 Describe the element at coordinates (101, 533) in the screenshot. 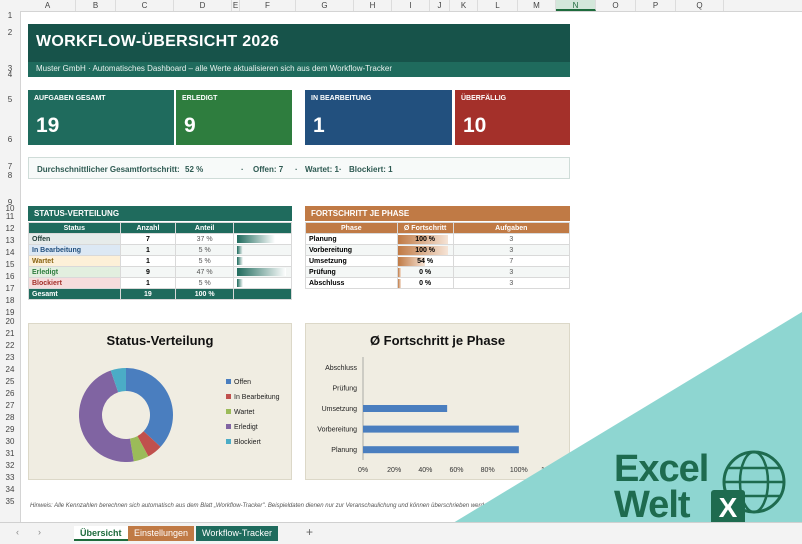

I see `sheet-tab-overview: Übersicht` at that location.